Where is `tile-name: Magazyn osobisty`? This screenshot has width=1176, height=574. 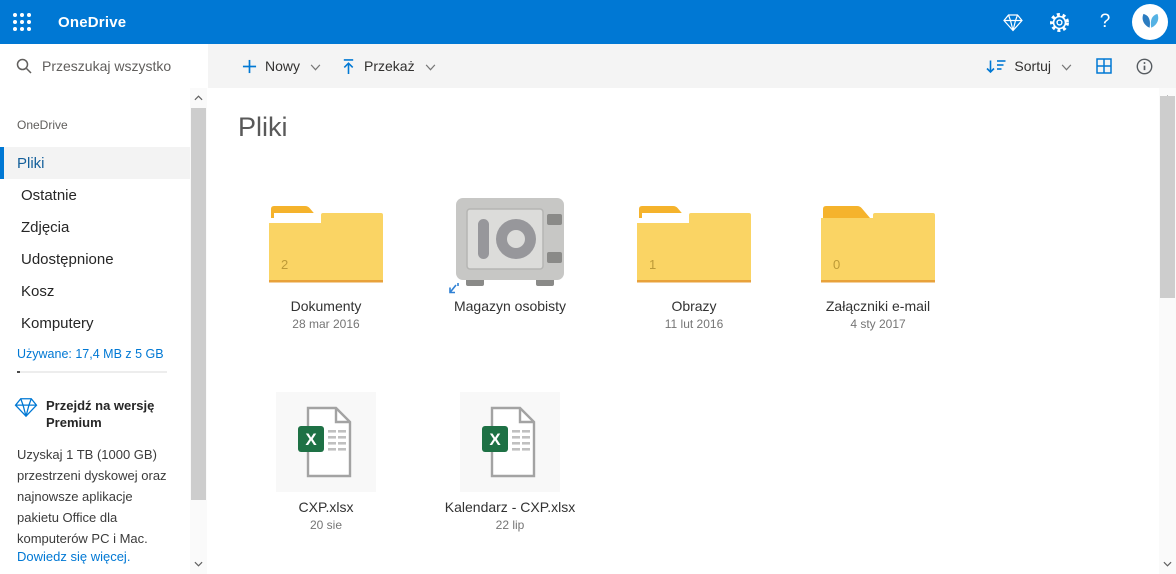
tile-name: Magazyn osobisty is located at coordinates (510, 306).